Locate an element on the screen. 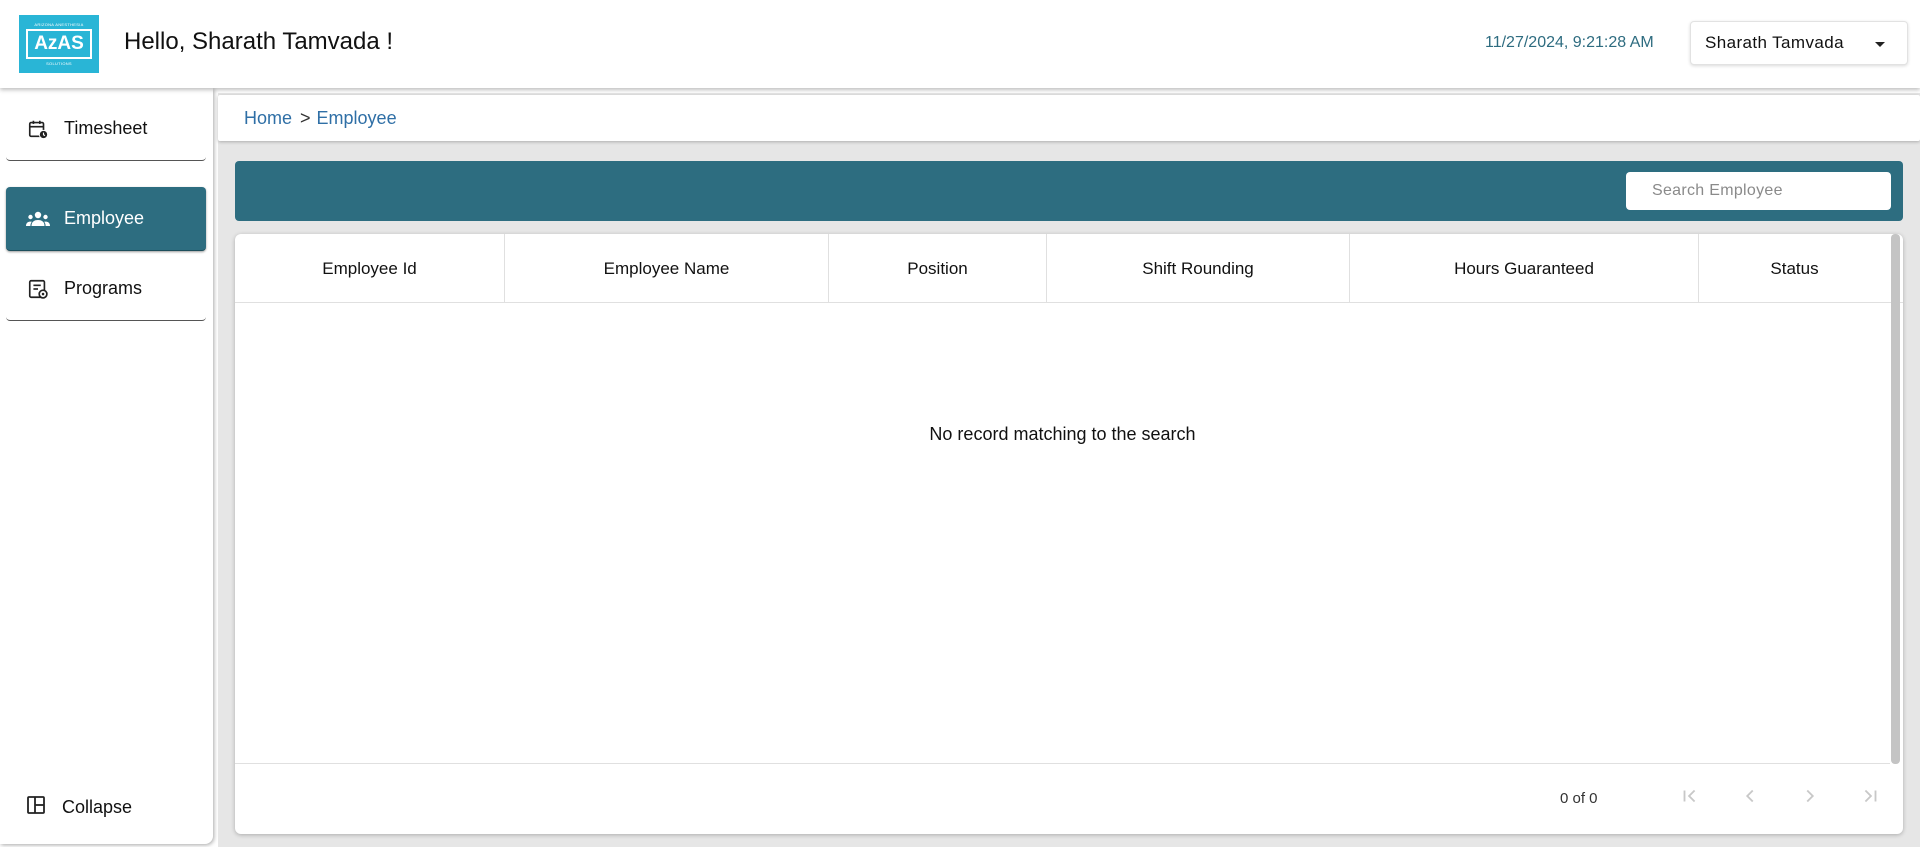 The height and width of the screenshot is (847, 1920). user-name: Sharath Tamvada is located at coordinates (1774, 42).